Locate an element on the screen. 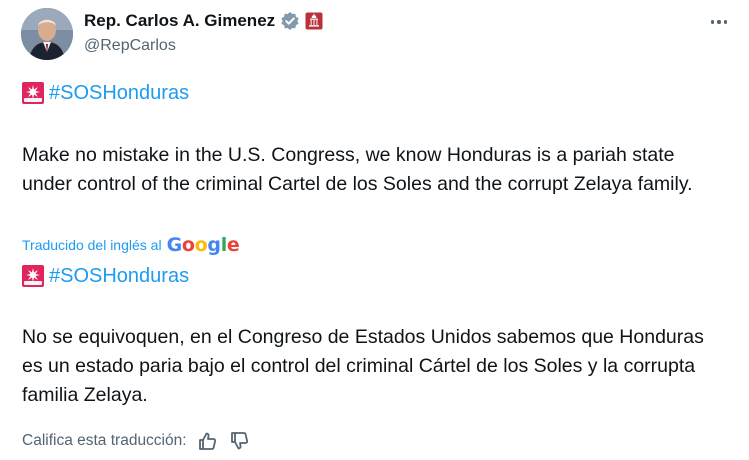 Image resolution: width=749 pixels, height=460 pixels. display-name: Rep. Carlos A. Gimenez is located at coordinates (179, 21).